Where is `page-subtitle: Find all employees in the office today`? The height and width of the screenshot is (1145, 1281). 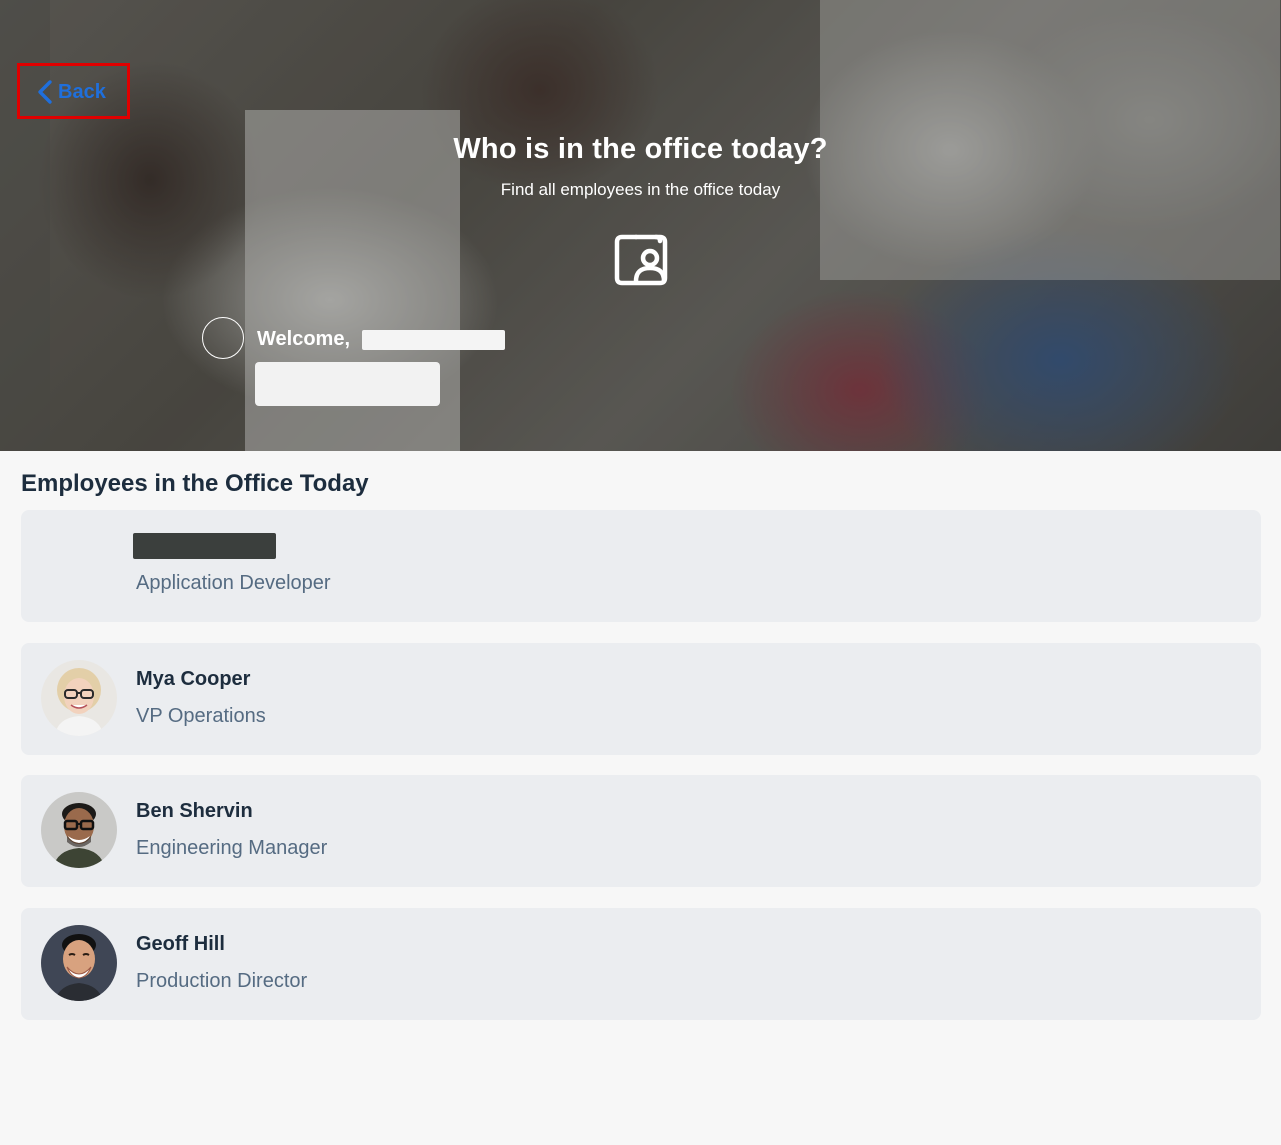 page-subtitle: Find all employees in the office today is located at coordinates (640, 189).